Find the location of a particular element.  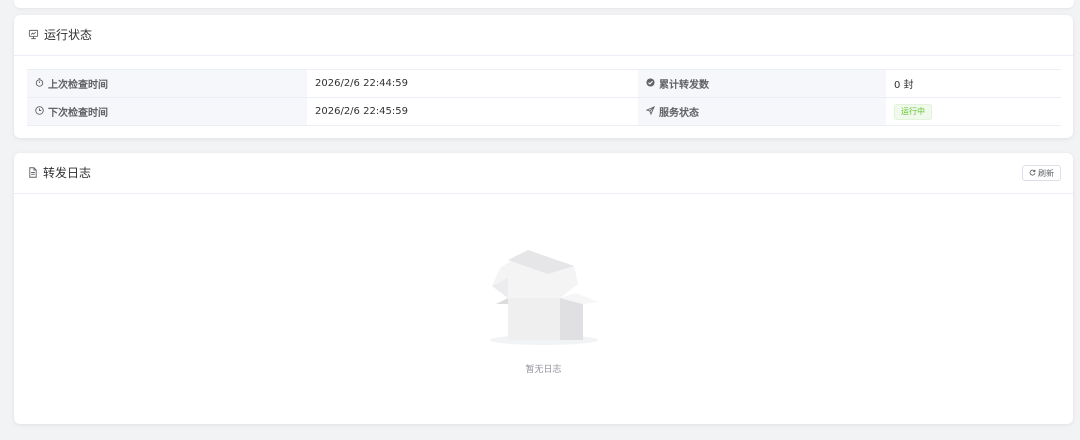

next-check-label-cell: 下次检查时间 is located at coordinates (167, 111).